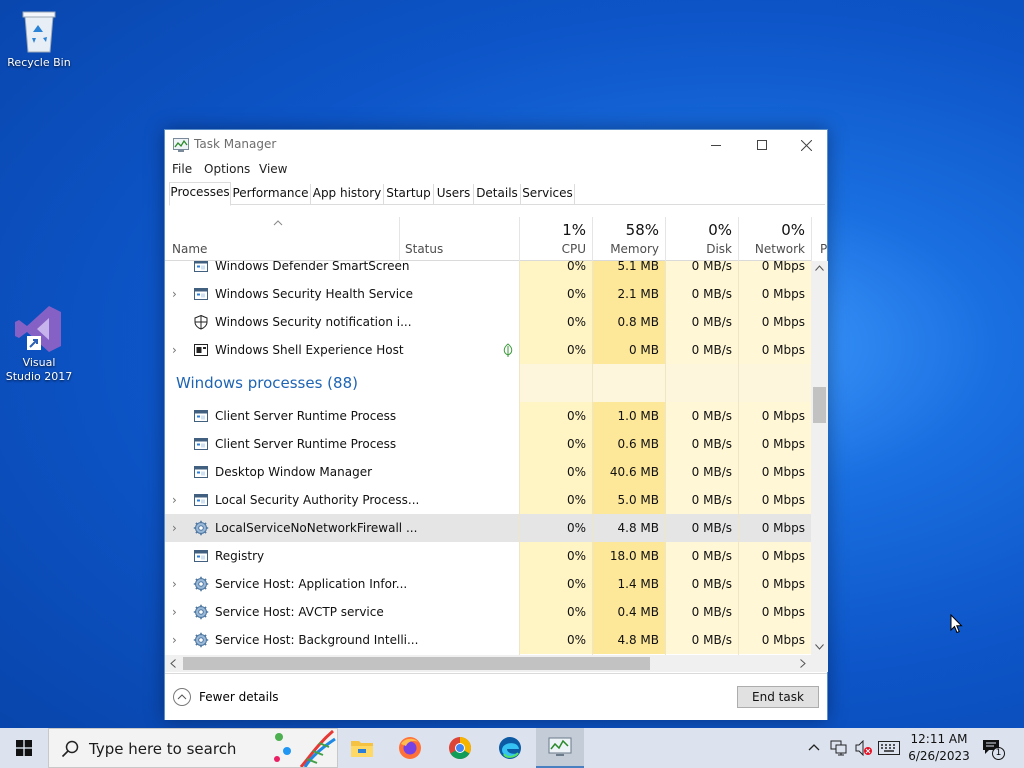 The height and width of the screenshot is (768, 1024). Describe the element at coordinates (294, 472) in the screenshot. I see `process-name: Desktop Window Manager` at that location.